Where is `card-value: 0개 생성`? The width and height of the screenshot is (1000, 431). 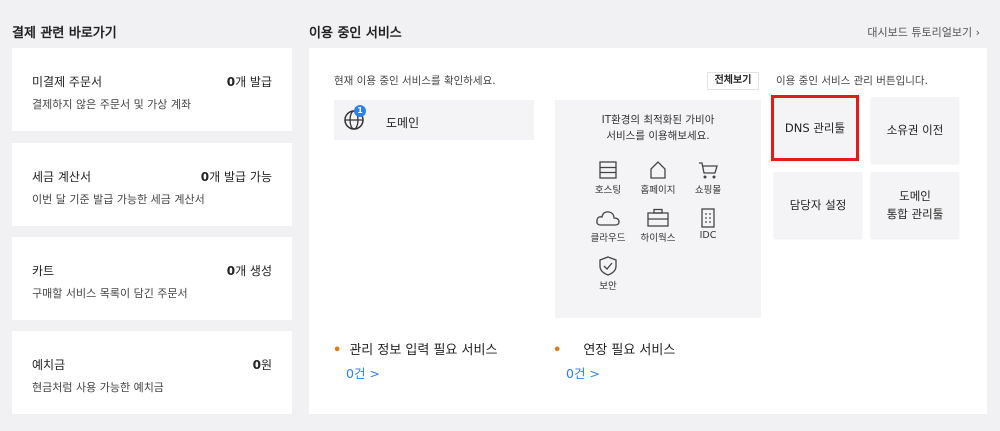
card-value: 0개 생성 is located at coordinates (249, 271).